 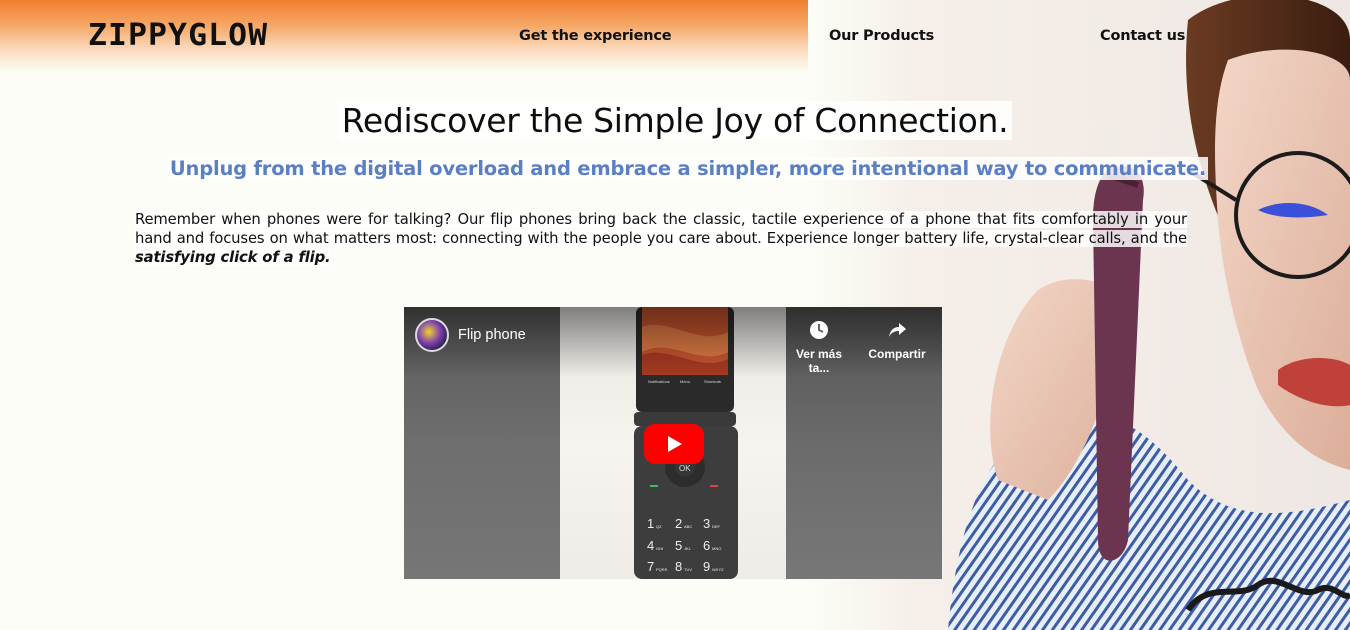 I want to click on video-title: Flip phone, so click(x=492, y=335).